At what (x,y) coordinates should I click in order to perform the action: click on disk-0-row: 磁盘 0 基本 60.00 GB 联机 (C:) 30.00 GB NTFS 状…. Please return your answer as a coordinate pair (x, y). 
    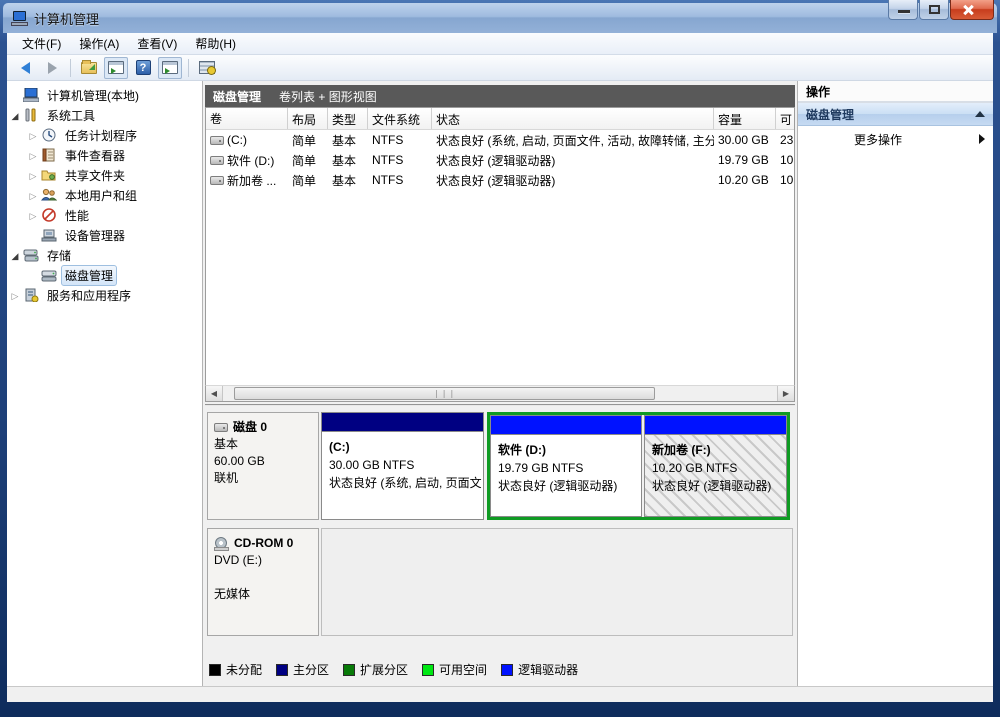
    Looking at the image, I should click on (500, 466).